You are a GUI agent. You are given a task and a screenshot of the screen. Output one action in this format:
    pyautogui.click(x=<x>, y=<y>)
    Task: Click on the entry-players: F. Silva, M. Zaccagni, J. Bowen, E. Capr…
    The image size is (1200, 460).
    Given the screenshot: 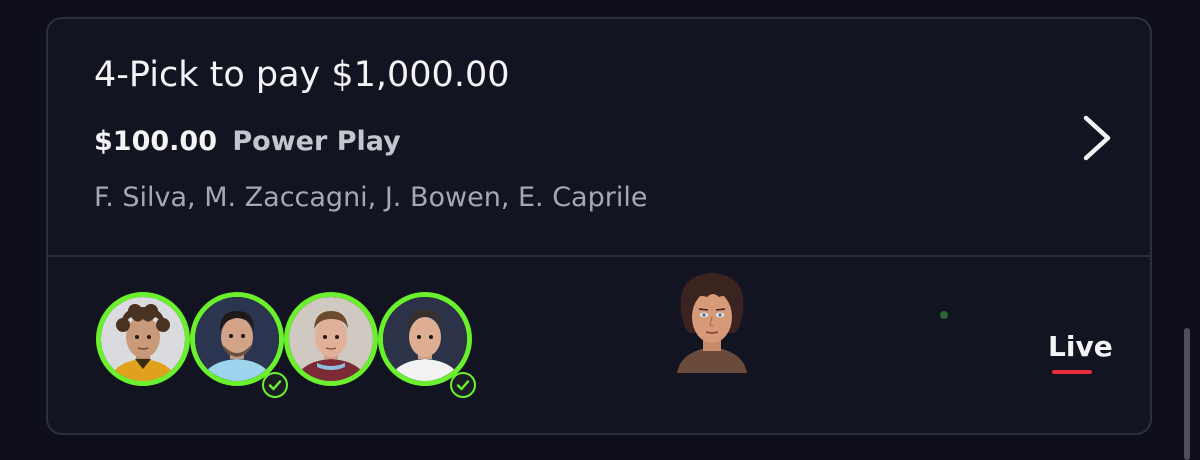 What is the action you would take?
    pyautogui.click(x=371, y=197)
    